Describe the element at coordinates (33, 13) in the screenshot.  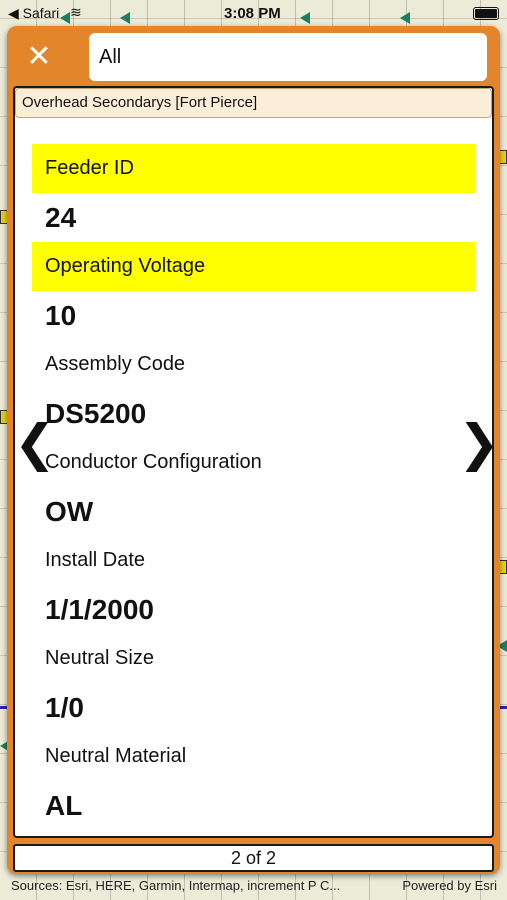
I see `back-to-safari-link: ◀ Safari` at that location.